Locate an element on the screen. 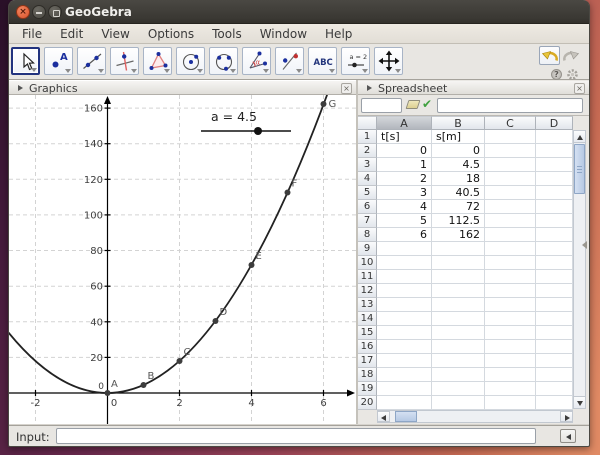 The image size is (600, 455). collapse-panel-icon is located at coordinates (584, 245).